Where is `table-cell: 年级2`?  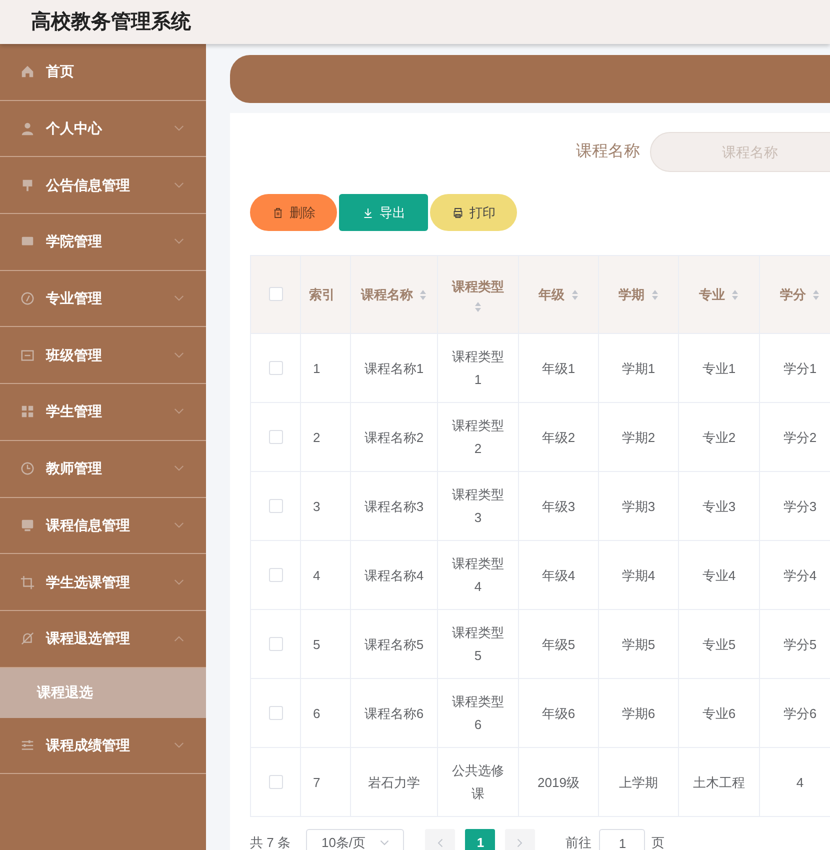
table-cell: 年级2 is located at coordinates (559, 437).